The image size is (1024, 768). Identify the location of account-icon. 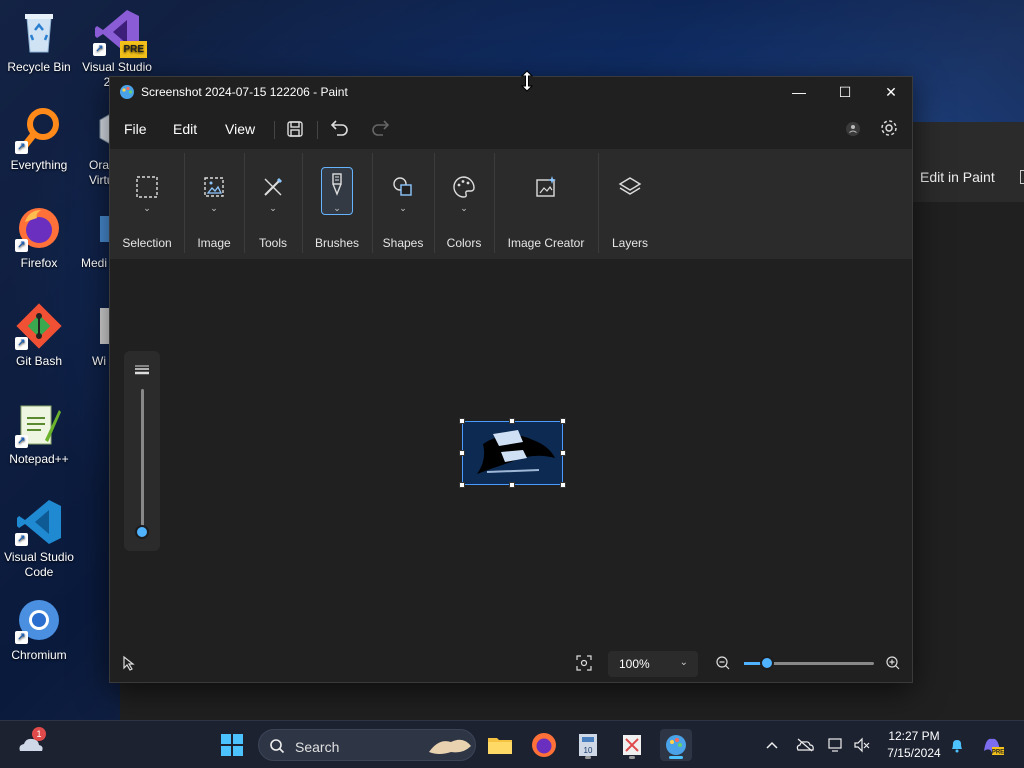
(853, 129).